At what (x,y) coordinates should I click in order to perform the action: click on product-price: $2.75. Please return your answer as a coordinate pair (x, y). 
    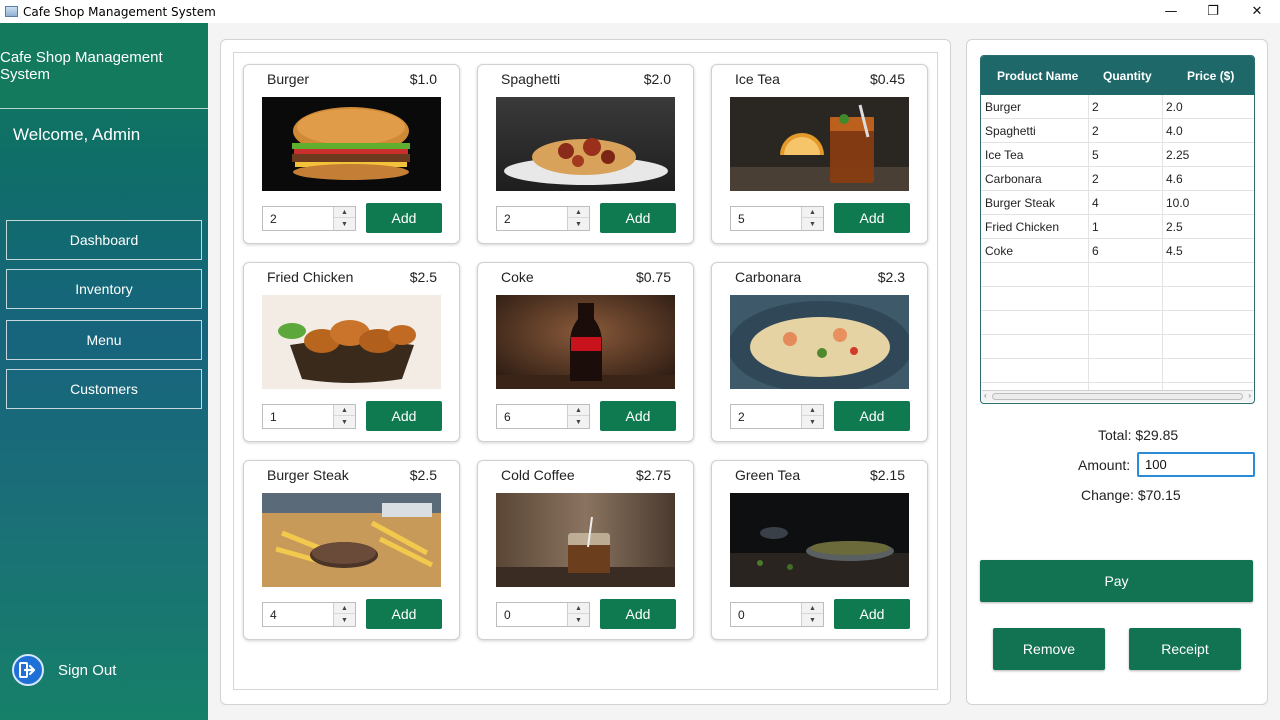
    Looking at the image, I should click on (653, 475).